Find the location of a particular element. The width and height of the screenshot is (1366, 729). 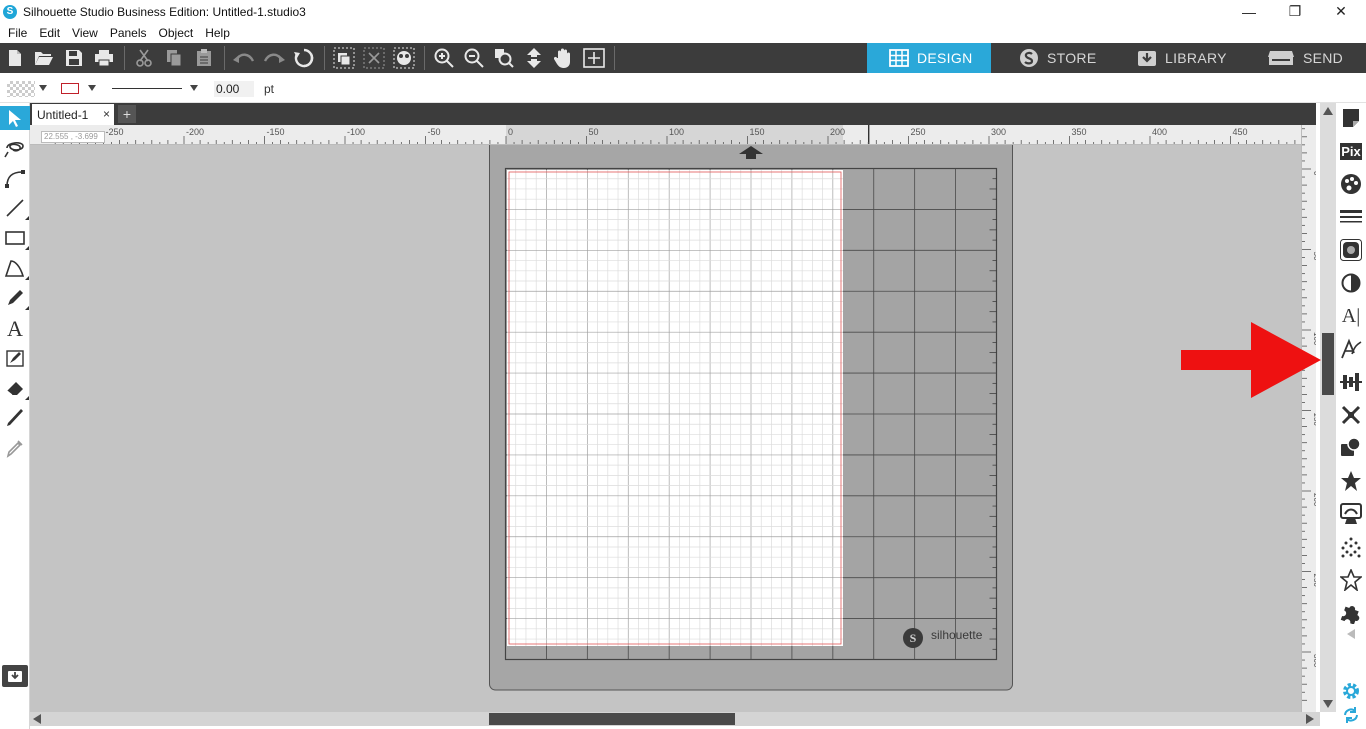

download-icon is located at coordinates (15, 676).